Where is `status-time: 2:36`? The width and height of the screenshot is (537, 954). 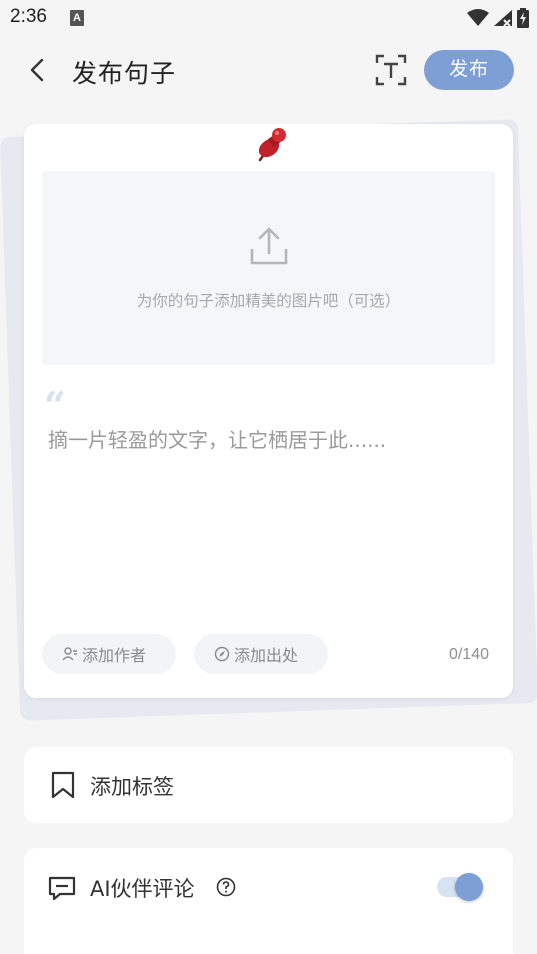 status-time: 2:36 is located at coordinates (28, 16).